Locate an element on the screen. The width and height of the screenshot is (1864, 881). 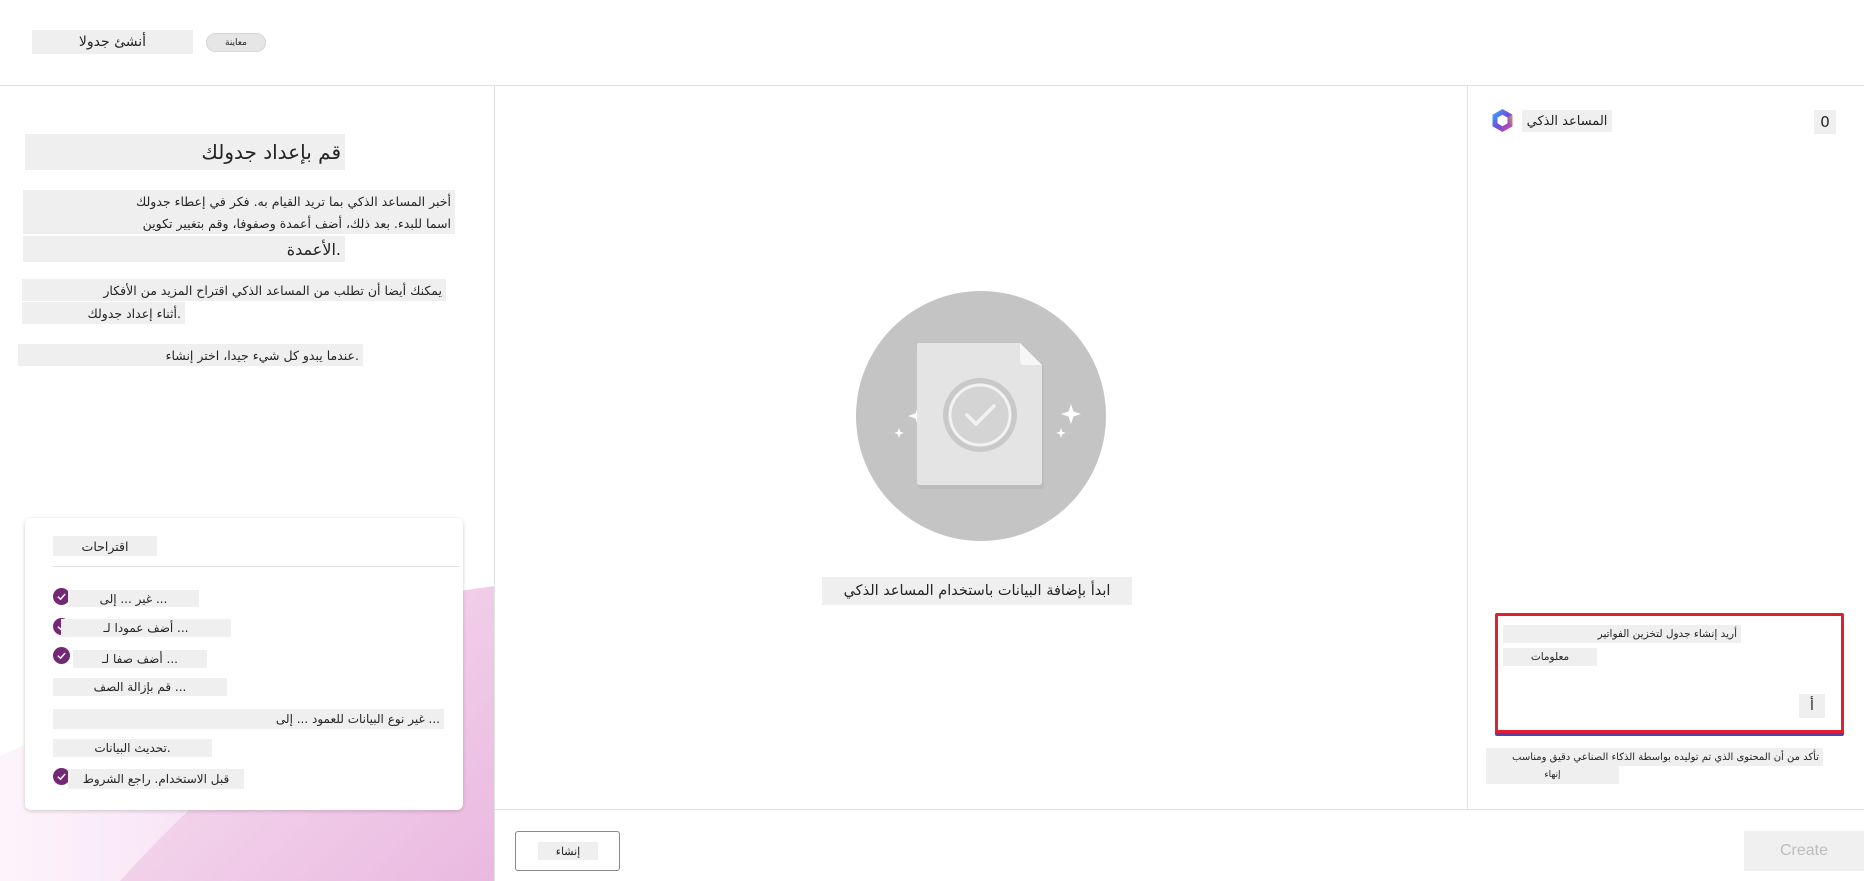
instructions-line: عندما يبدو كل شيء جيدا، اختر إنشاء. is located at coordinates (190, 355).